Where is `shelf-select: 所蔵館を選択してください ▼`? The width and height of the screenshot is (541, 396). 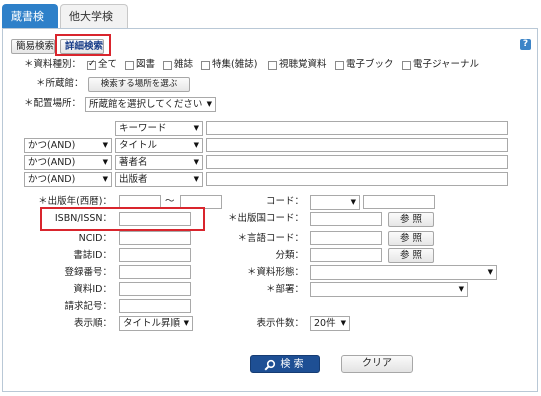 shelf-select: 所蔵館を選択してください ▼ is located at coordinates (150, 104).